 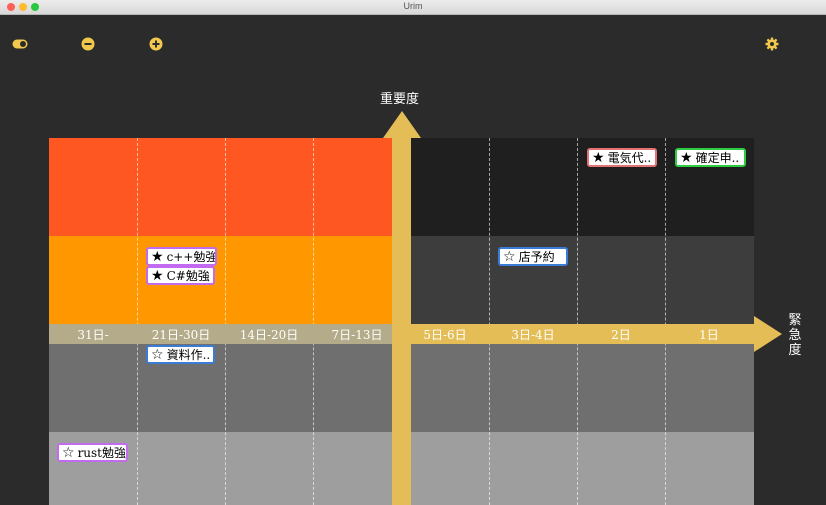 I want to click on x-tick: 21日-30日, so click(x=181, y=335).